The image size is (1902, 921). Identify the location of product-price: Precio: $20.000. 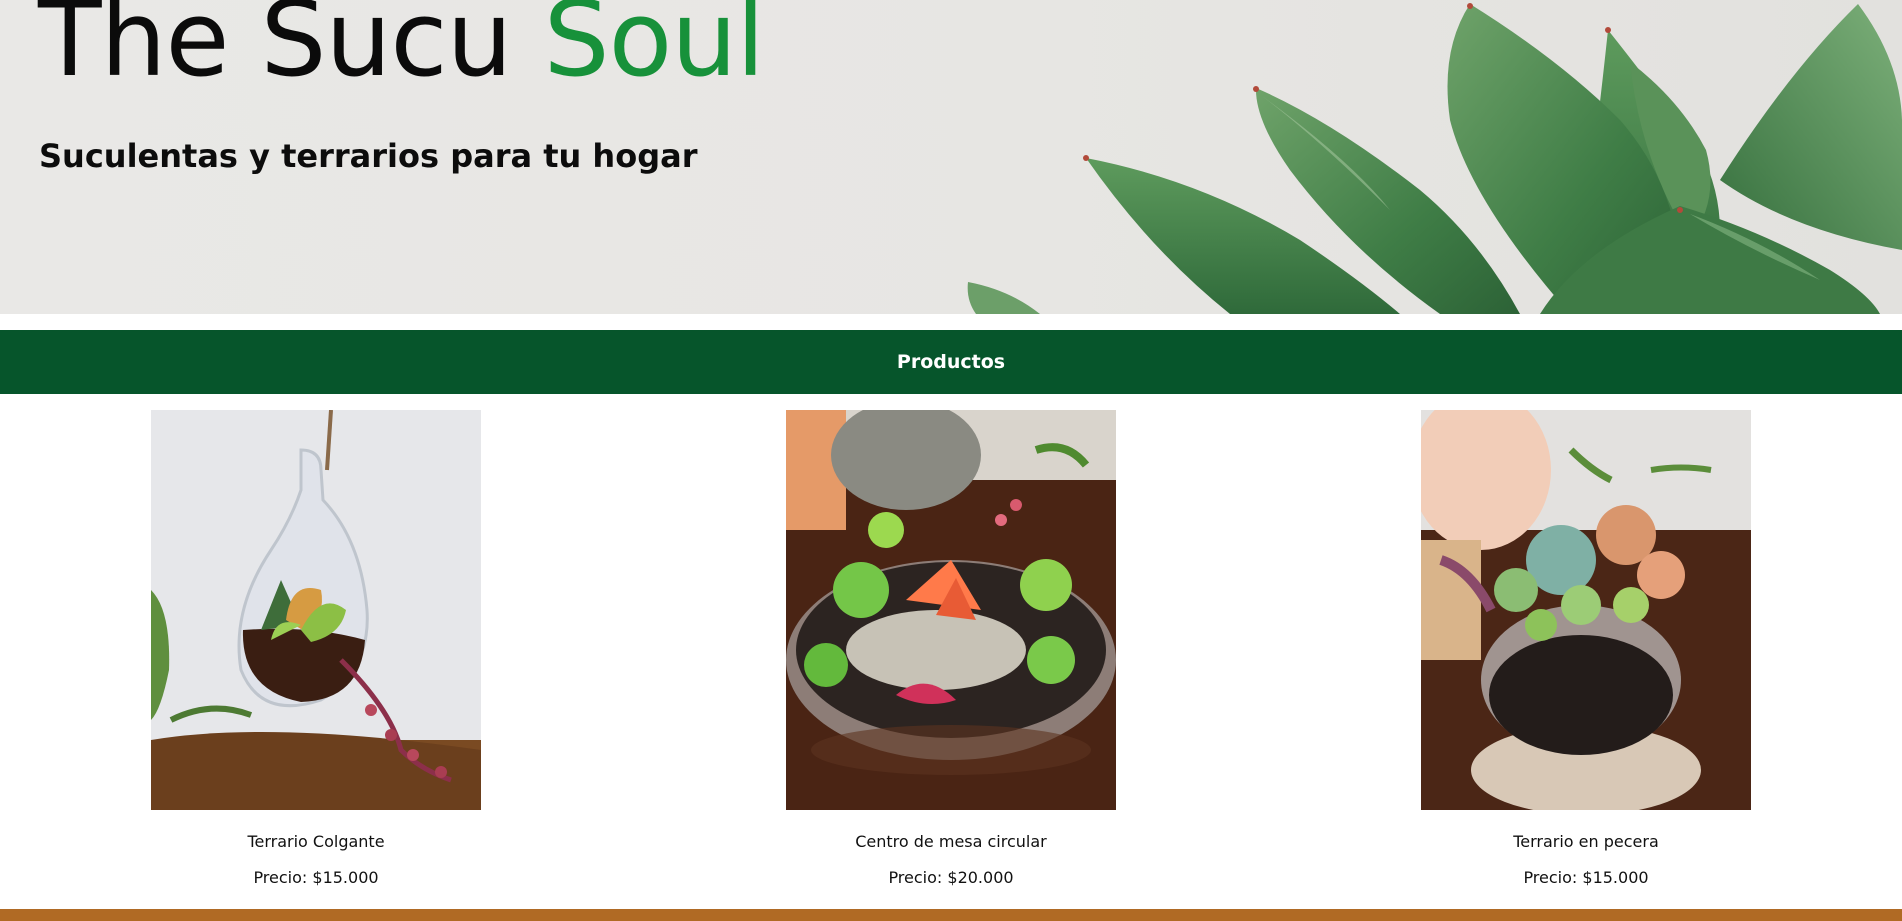
(951, 877).